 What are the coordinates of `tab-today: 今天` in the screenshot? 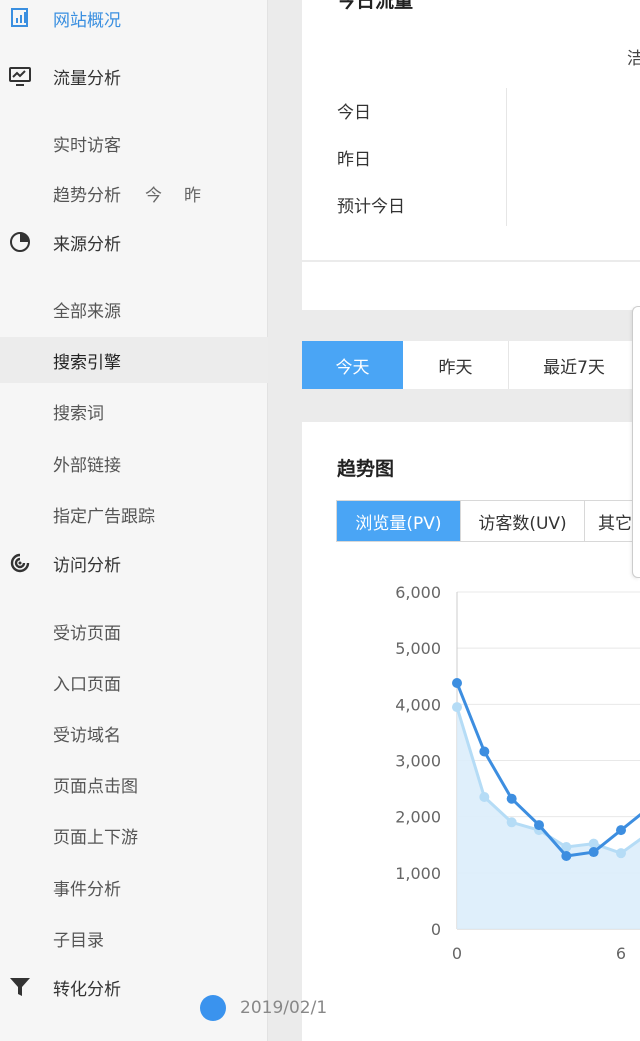 It's located at (352, 365).